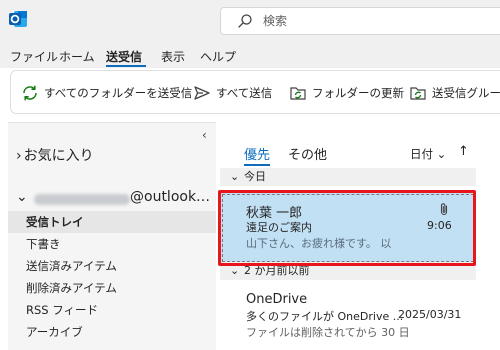 The image size is (500, 350). Describe the element at coordinates (82, 199) in the screenshot. I see `redacted-account-name` at that location.